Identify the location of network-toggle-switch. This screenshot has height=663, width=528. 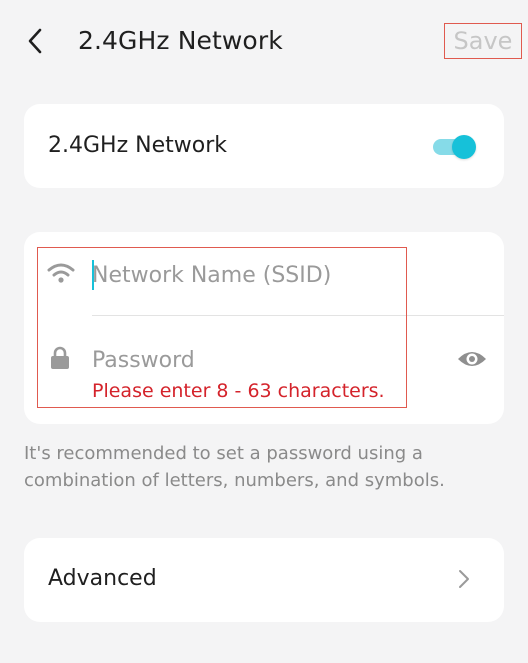
(455, 147).